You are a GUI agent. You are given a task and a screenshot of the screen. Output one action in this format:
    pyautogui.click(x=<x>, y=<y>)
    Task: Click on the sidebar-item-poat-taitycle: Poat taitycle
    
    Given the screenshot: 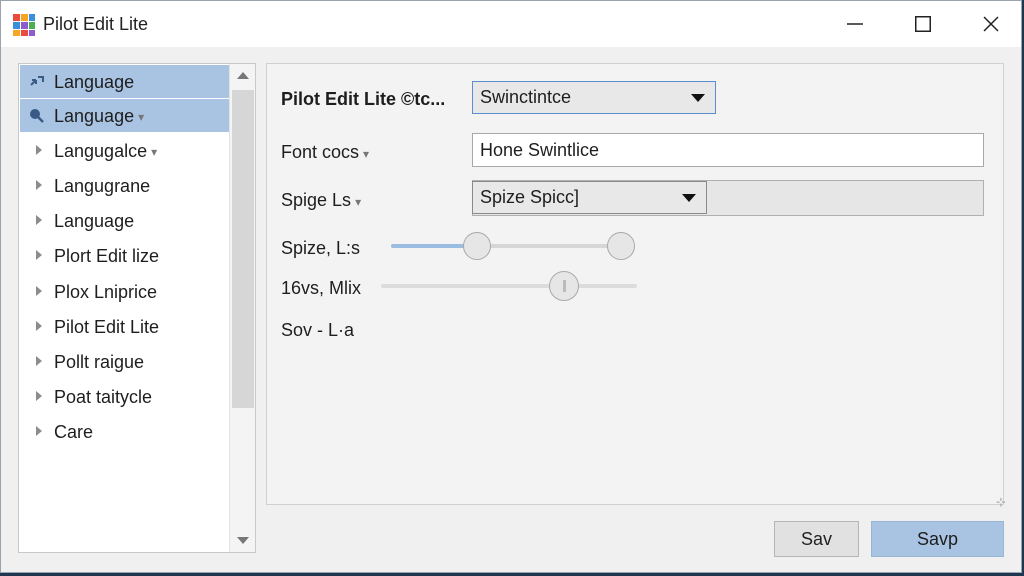 What is the action you would take?
    pyautogui.click(x=124, y=396)
    